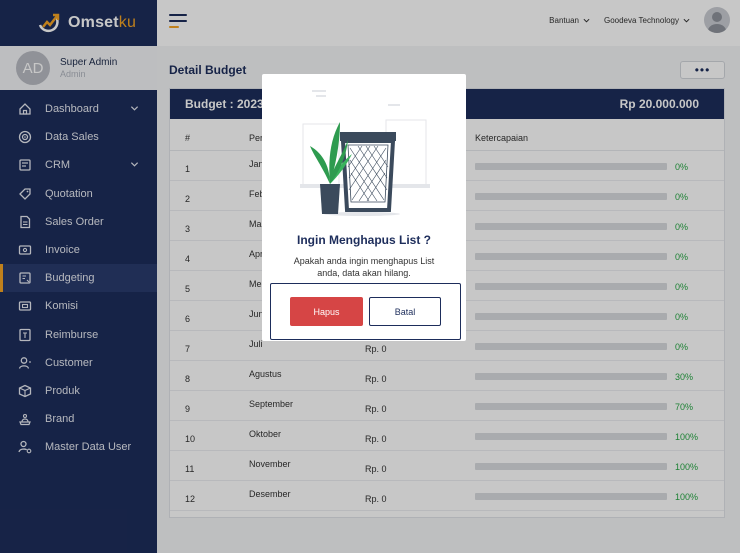 The image size is (740, 553). Describe the element at coordinates (405, 311) in the screenshot. I see `cancel-button: Batal` at that location.